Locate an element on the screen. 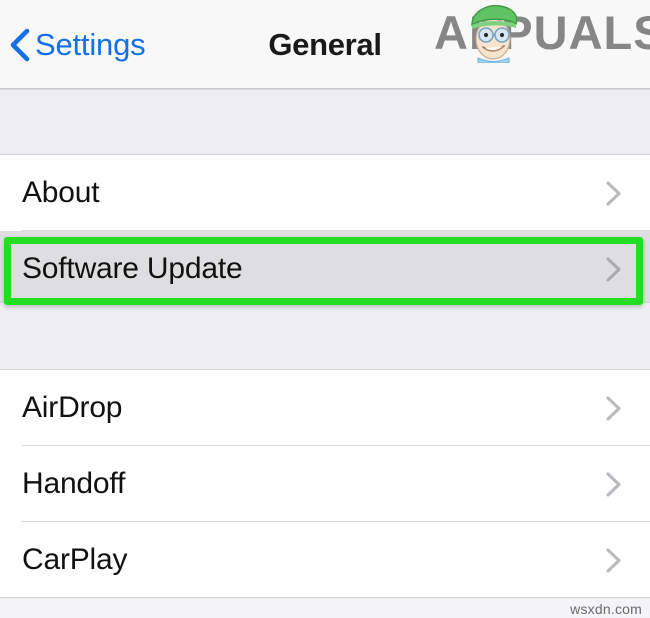 Image resolution: width=650 pixels, height=618 pixels. settings-row-label: CarPlay is located at coordinates (75, 559).